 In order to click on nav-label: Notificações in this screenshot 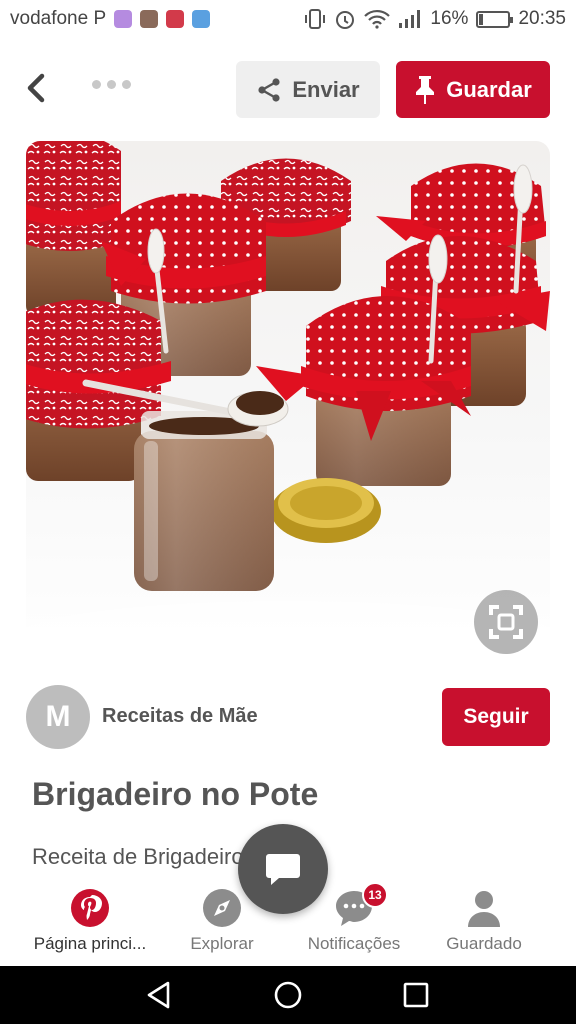, I will do `click(354, 943)`.